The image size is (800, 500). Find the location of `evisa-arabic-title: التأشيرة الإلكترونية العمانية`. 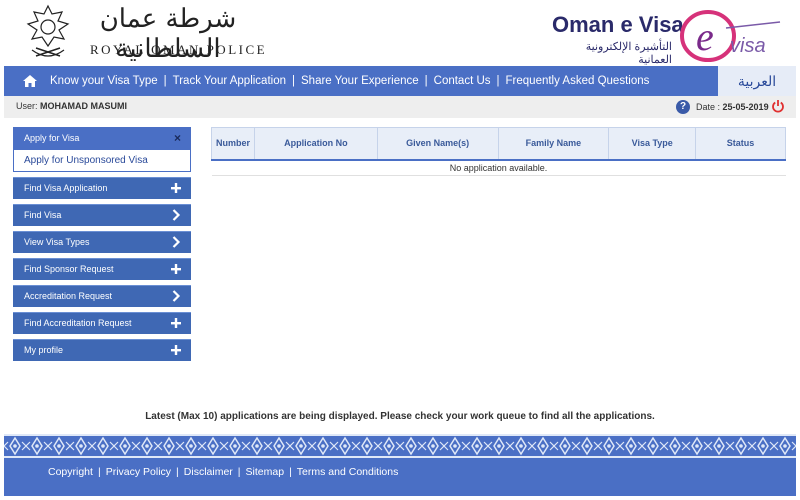

evisa-arabic-title: التأشيرة الإلكترونية العمانية is located at coordinates (628, 53).